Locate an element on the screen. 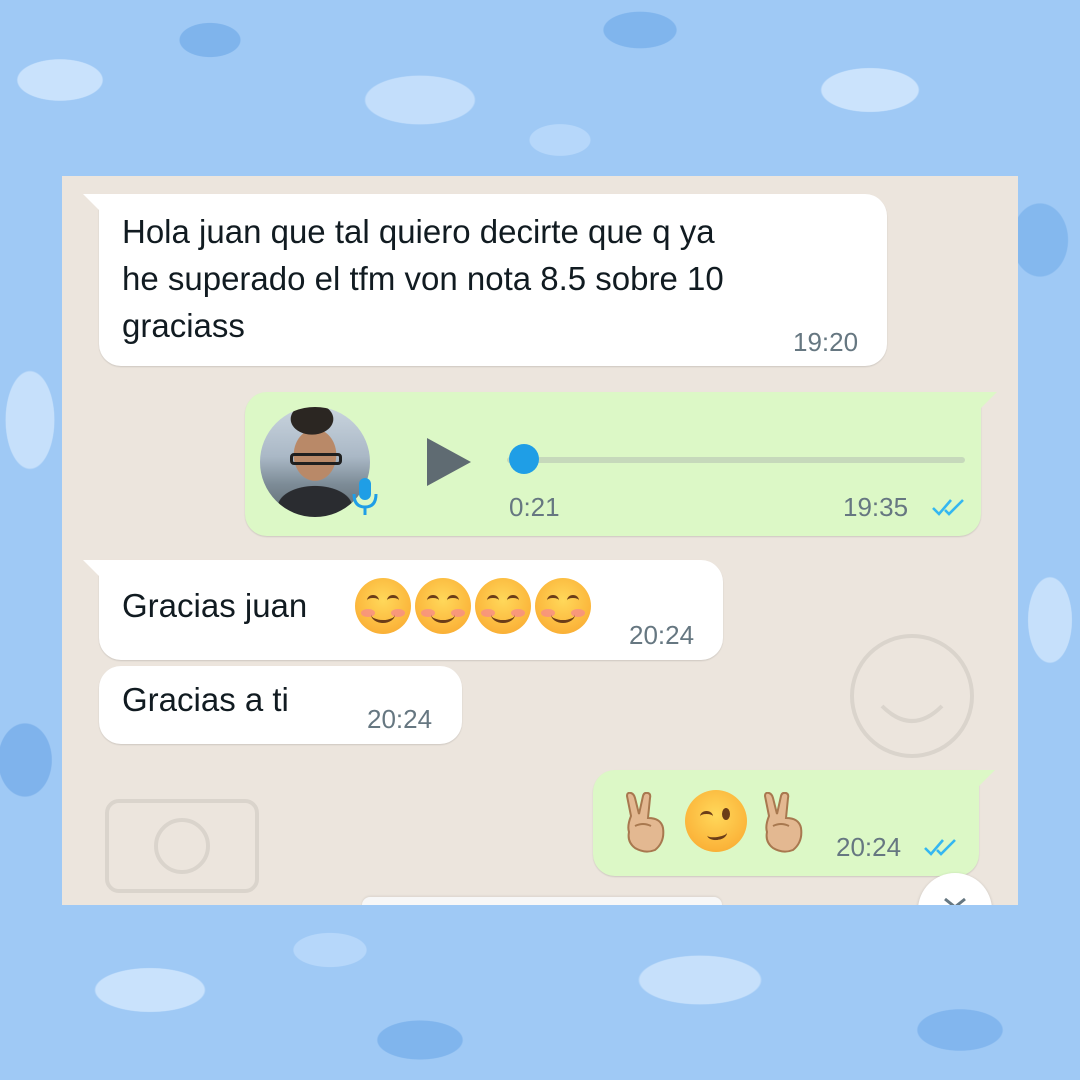 The height and width of the screenshot is (1080, 1080). chevron-down-icon is located at coordinates (955, 901).